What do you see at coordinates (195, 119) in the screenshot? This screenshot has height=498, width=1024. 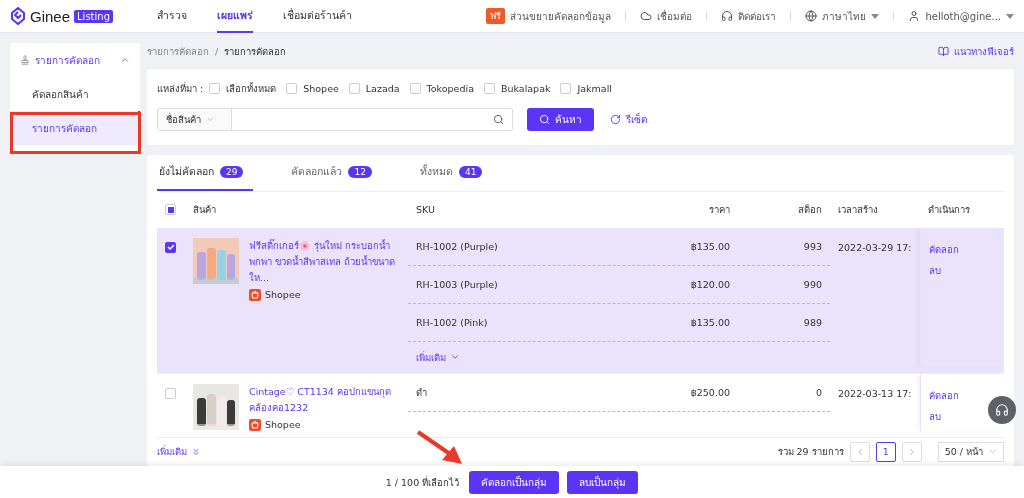 I see `field-select: ชื่อสินค้า` at bounding box center [195, 119].